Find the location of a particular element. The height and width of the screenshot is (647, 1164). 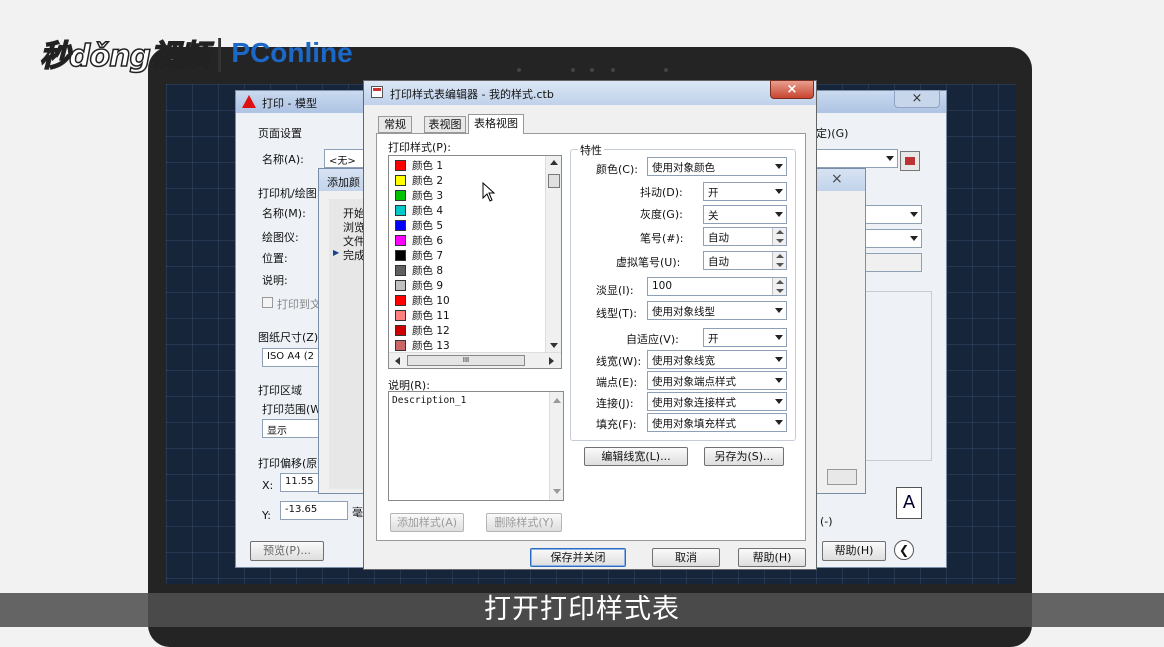

subtitle-bar: 打开打印样式表 is located at coordinates (582, 610).